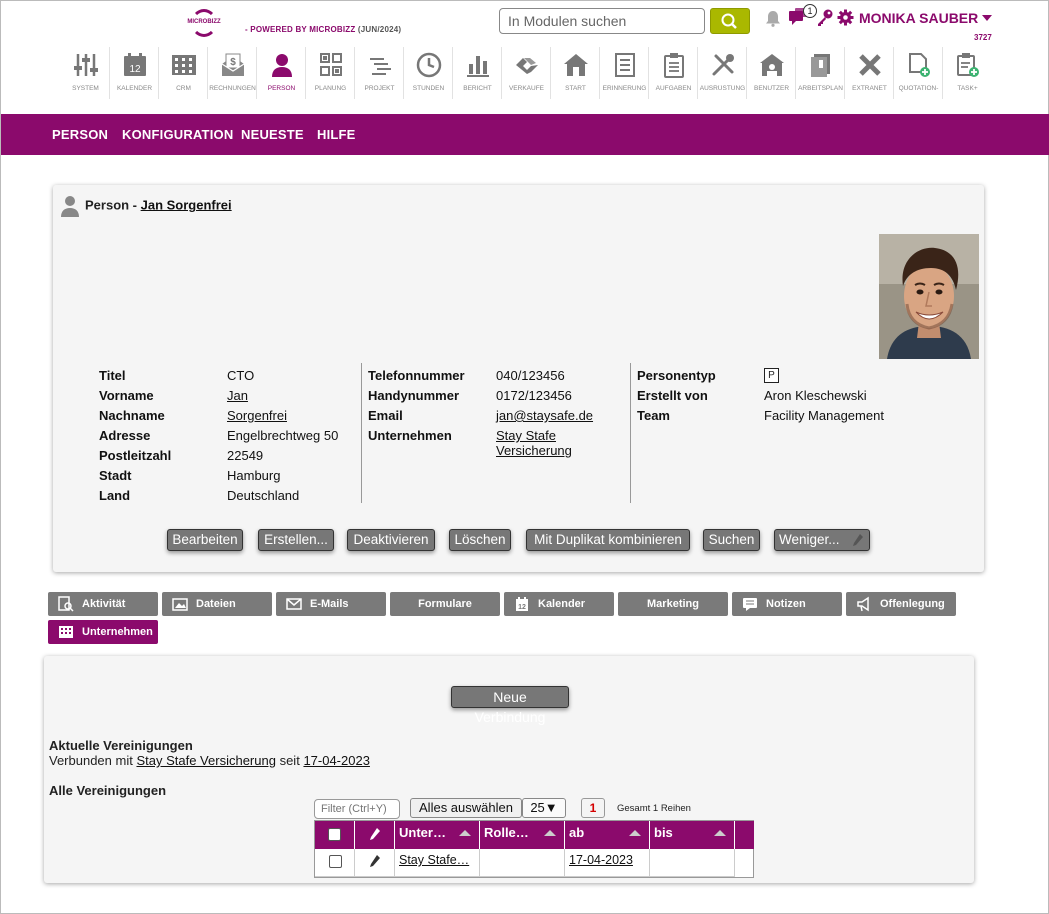  Describe the element at coordinates (608, 540) in the screenshot. I see `merge-duplicate-button: Mit Duplikat kombinieren` at that location.